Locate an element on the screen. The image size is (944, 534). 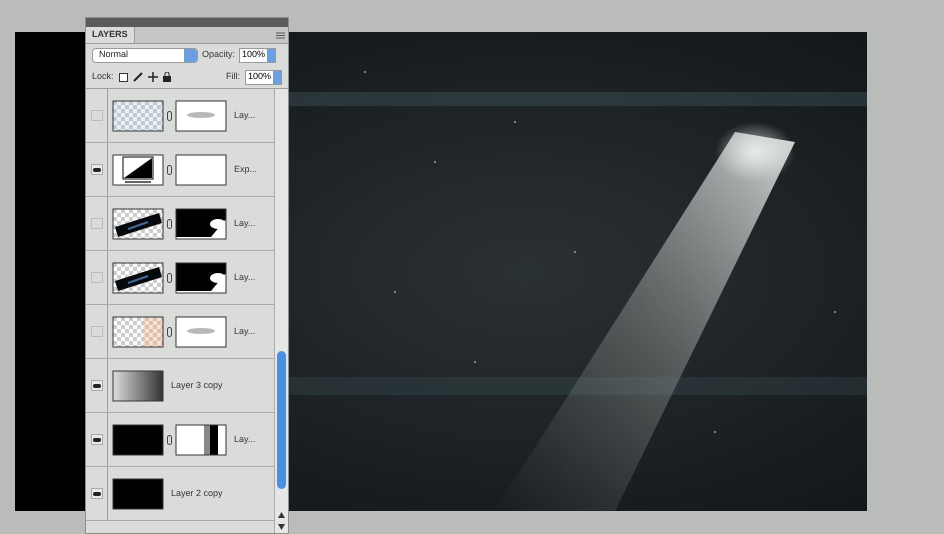
scrollbar is located at coordinates (281, 311).